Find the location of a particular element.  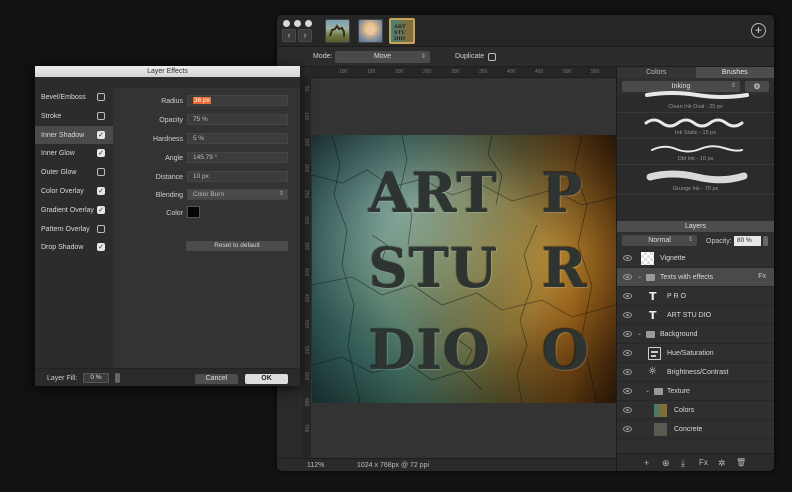

brush-item: Old Ink - 10 px is located at coordinates (695, 152).